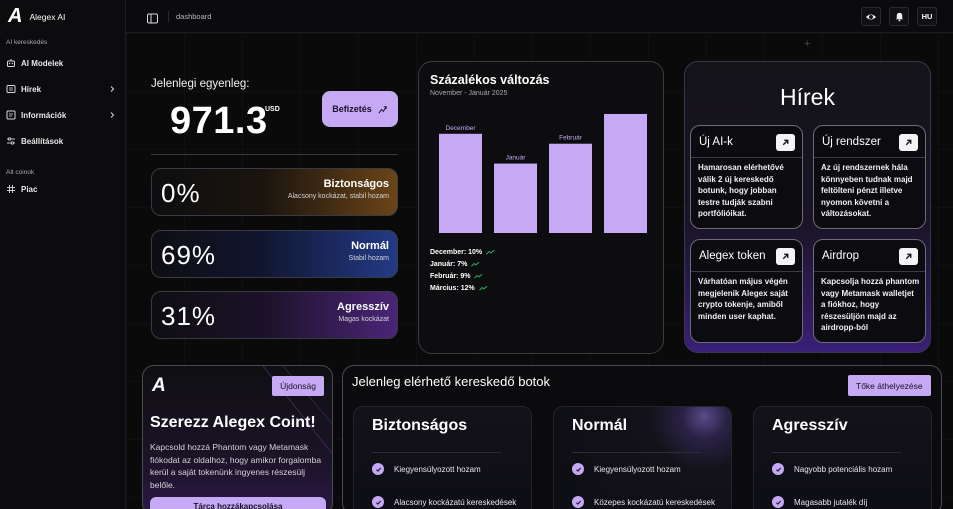 Image resolution: width=953 pixels, height=509 pixels. I want to click on bot-feature: Nagyobb potenciális hozam, so click(832, 469).